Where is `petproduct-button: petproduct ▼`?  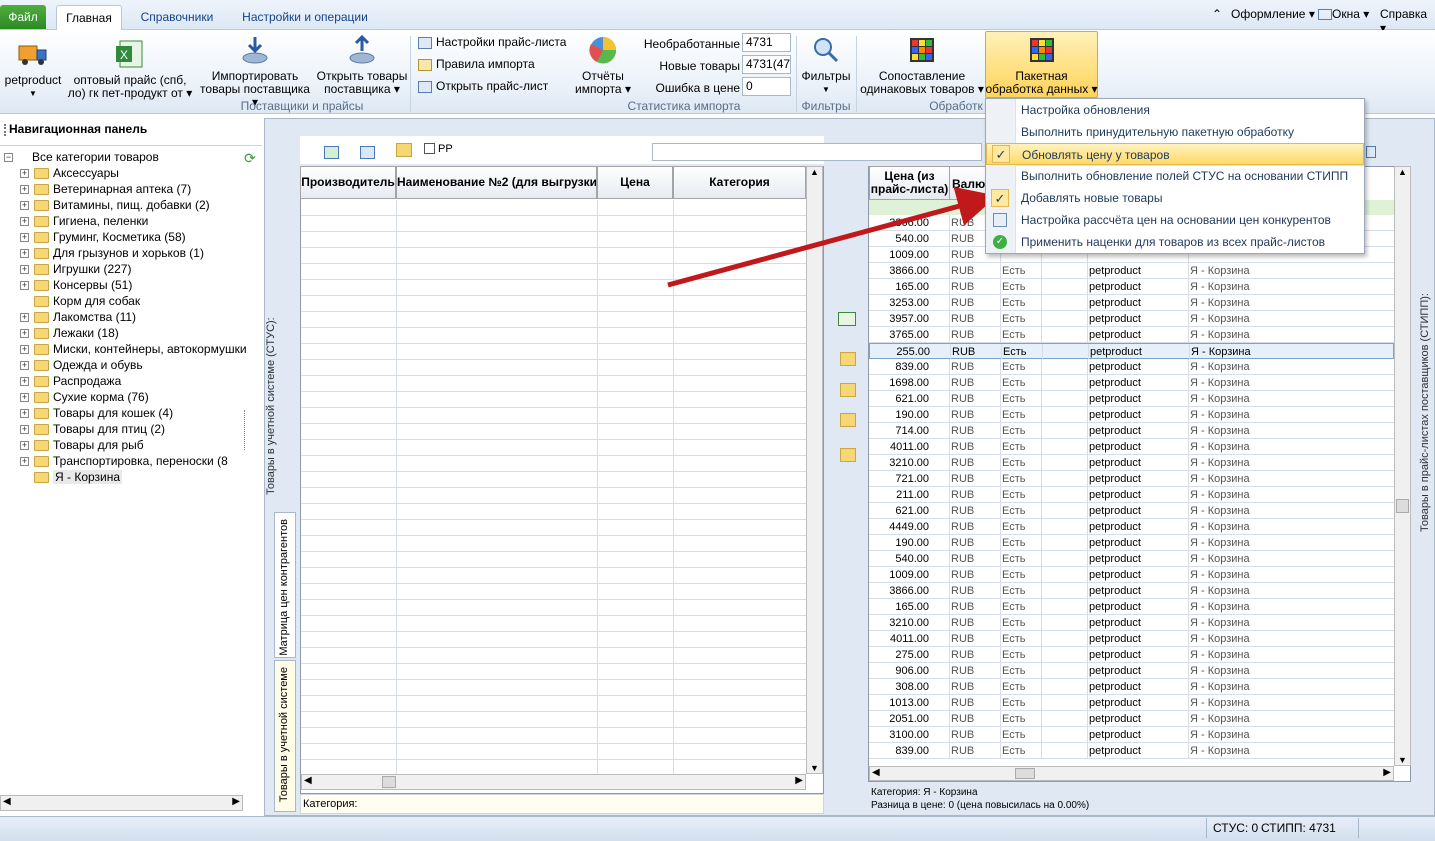
petproduct-button: petproduct ▼ is located at coordinates (33, 69).